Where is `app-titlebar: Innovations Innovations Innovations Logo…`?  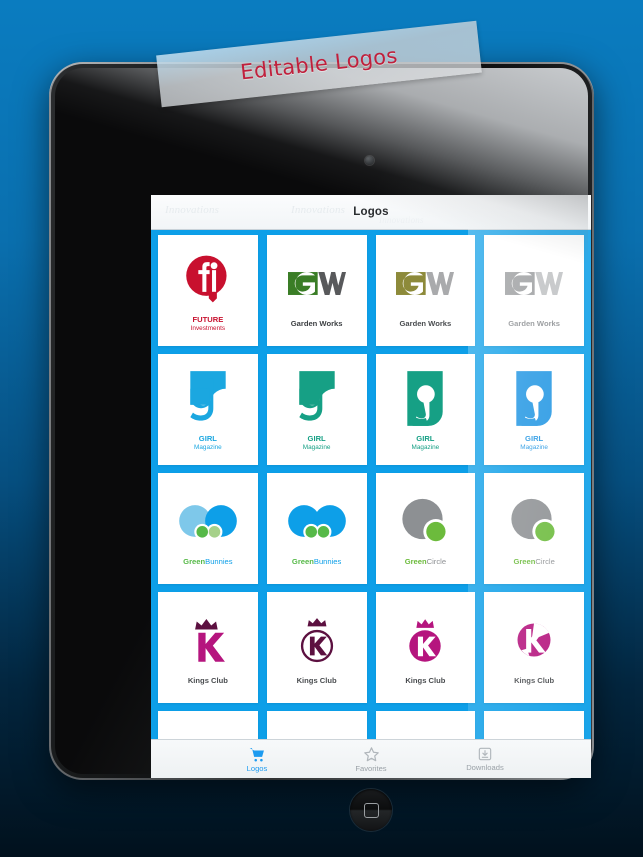
app-titlebar: Innovations Innovations Innovations Logo… is located at coordinates (371, 212).